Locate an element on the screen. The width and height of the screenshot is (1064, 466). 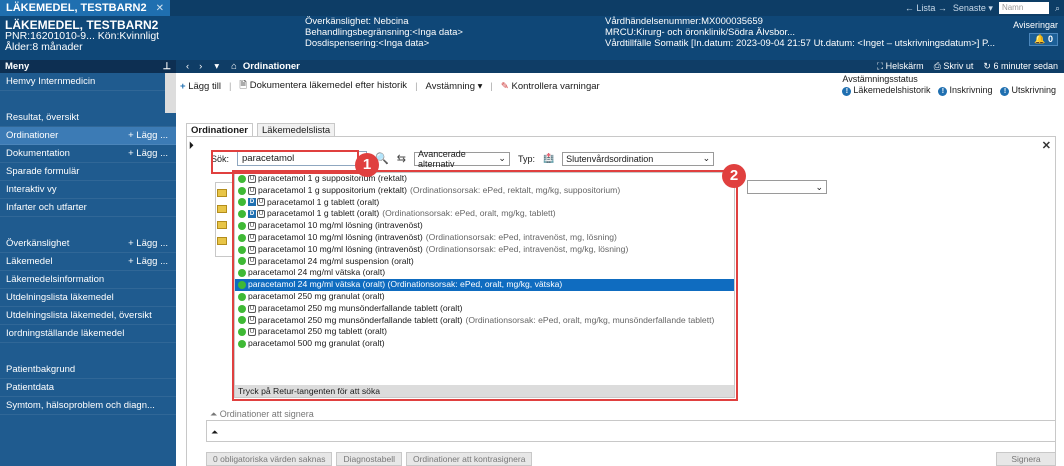
sidebar-item-interaktiv-vy: Interaktiv vy is located at coordinates (88, 190).